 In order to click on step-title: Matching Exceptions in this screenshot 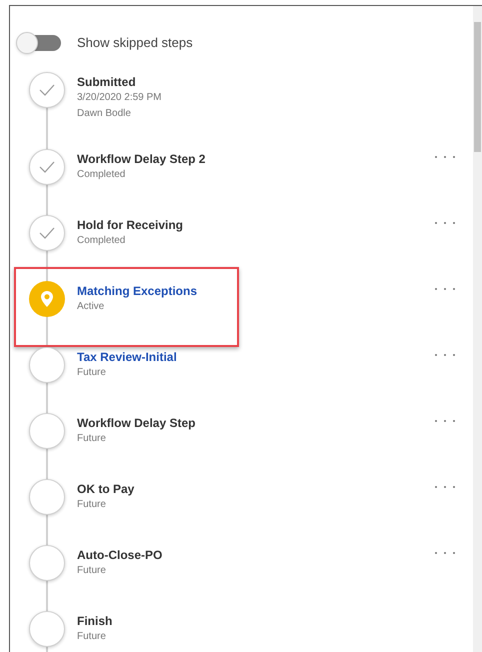, I will do `click(255, 291)`.